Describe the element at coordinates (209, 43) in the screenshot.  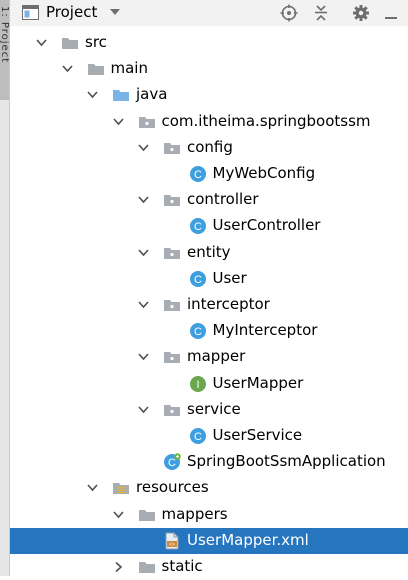
I see `tree-node-src: src` at that location.